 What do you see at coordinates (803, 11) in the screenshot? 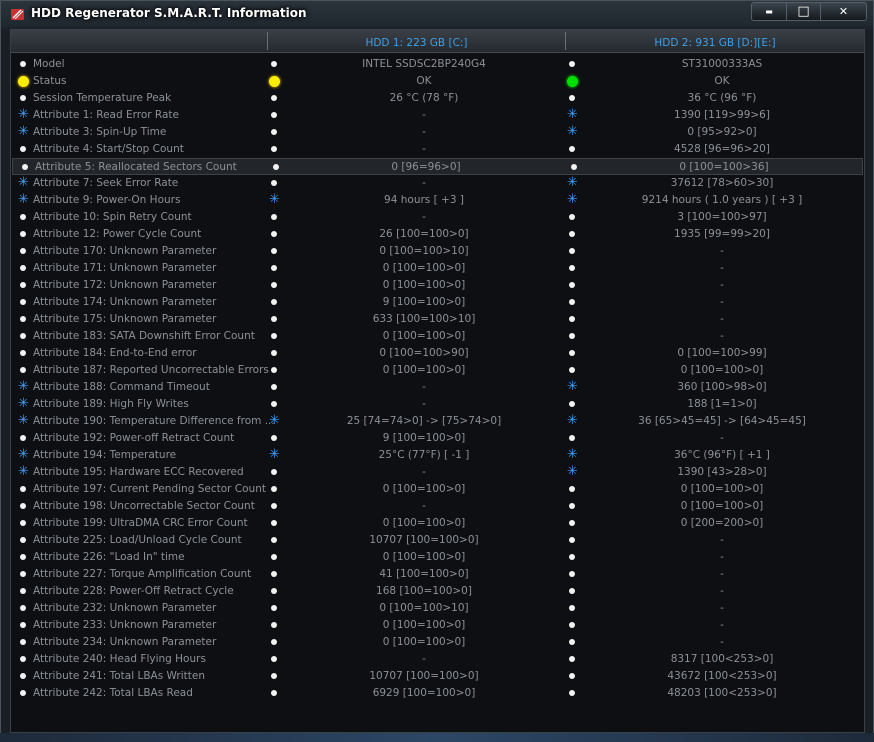
I see `maximize-button: □` at bounding box center [803, 11].